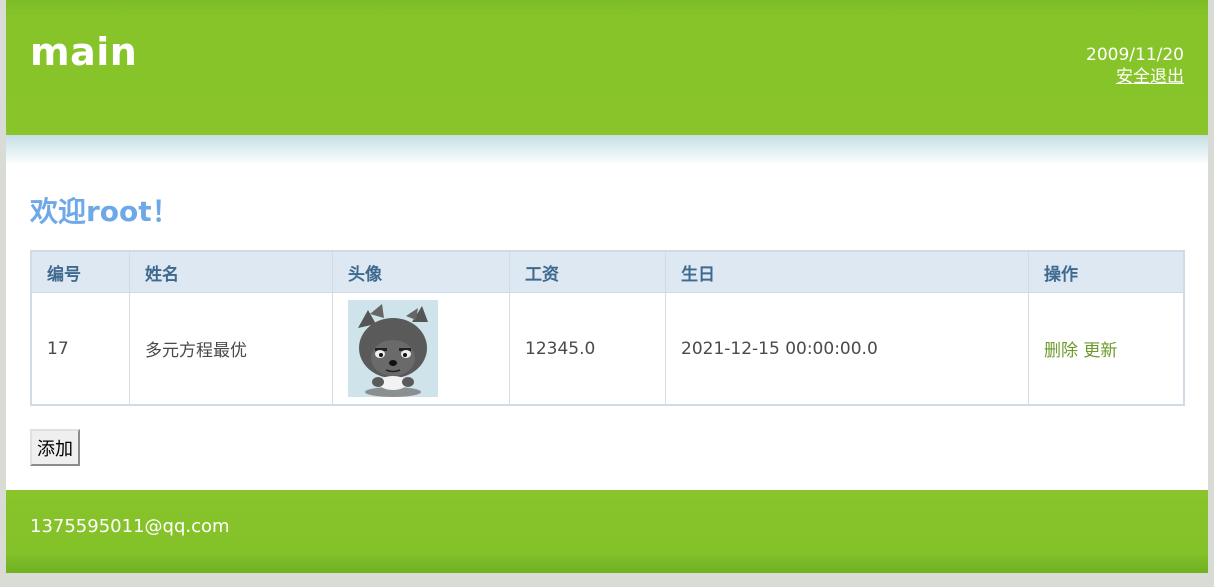 The width and height of the screenshot is (1214, 587). What do you see at coordinates (1100, 351) in the screenshot?
I see `update-link: 更新` at bounding box center [1100, 351].